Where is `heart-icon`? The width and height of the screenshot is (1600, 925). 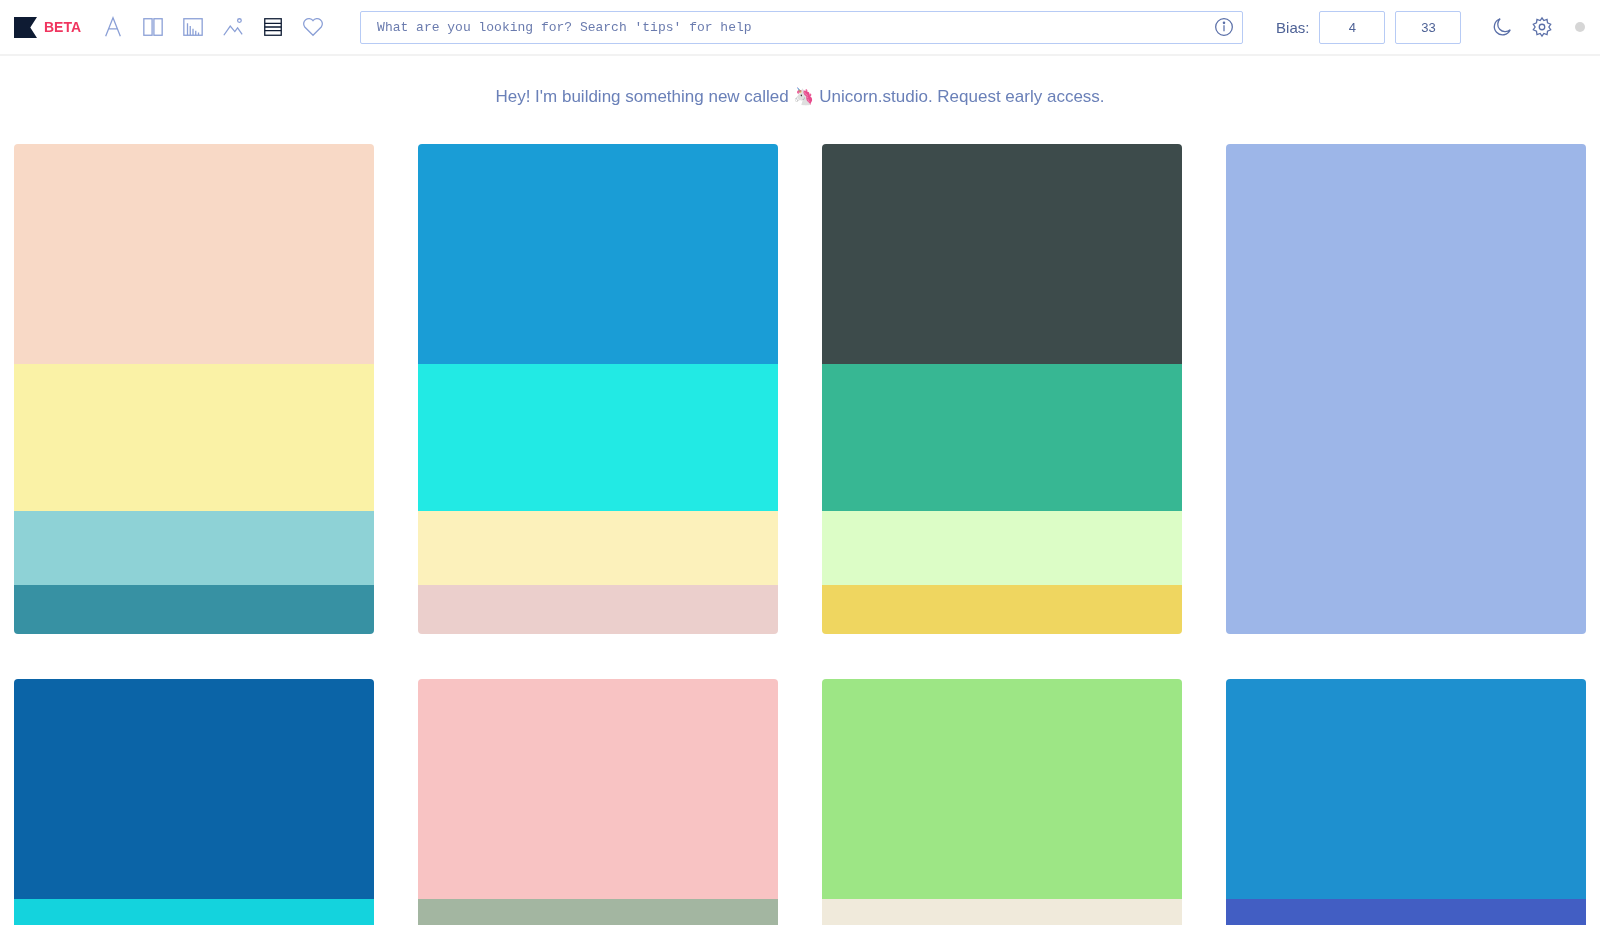 heart-icon is located at coordinates (313, 27).